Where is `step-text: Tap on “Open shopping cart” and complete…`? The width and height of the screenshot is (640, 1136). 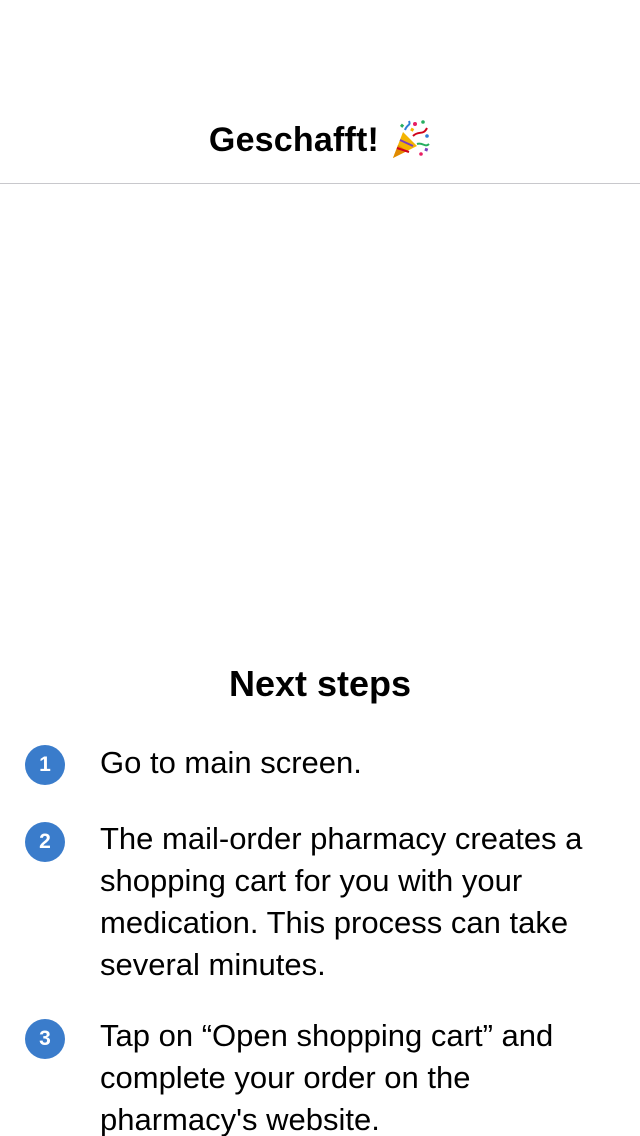 step-text: Tap on “Open shopping cart” and complete… is located at coordinates (327, 1077).